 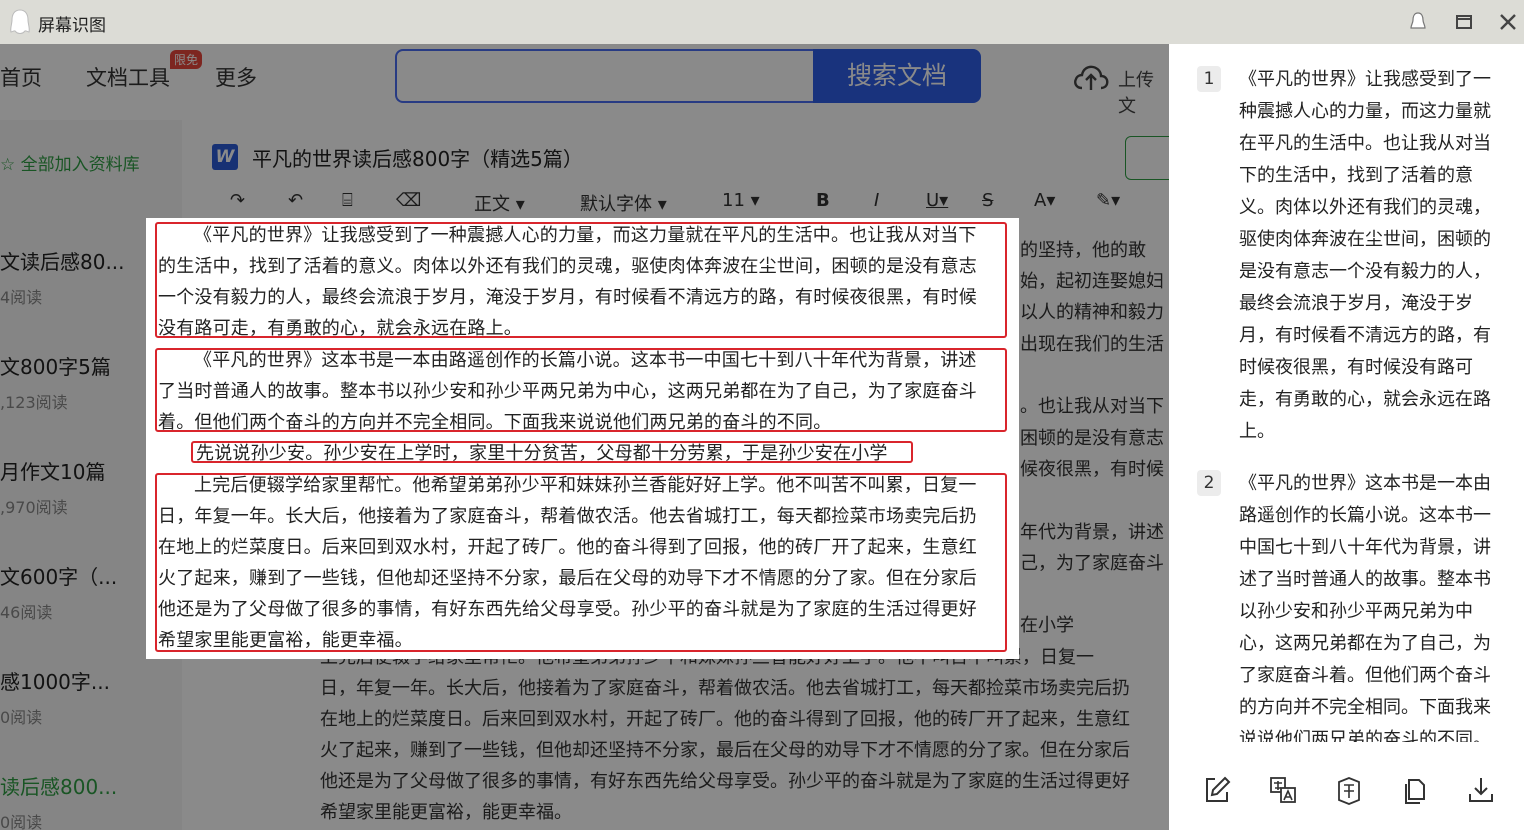 What do you see at coordinates (20, 21) in the screenshot?
I see `app-logo-icon` at bounding box center [20, 21].